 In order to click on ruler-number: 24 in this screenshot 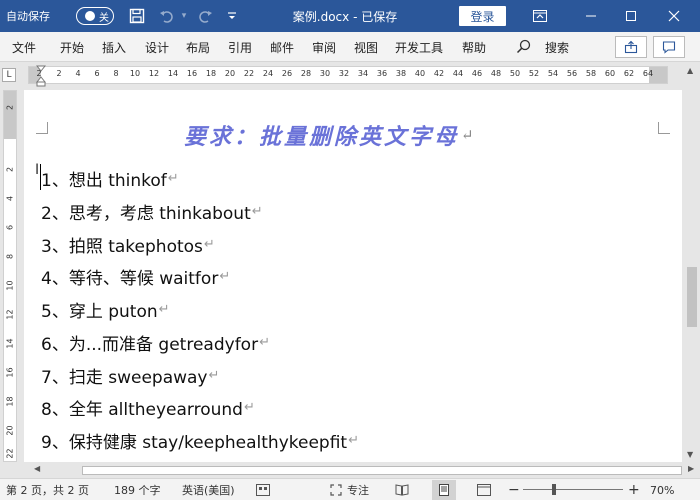, I will do `click(268, 73)`.